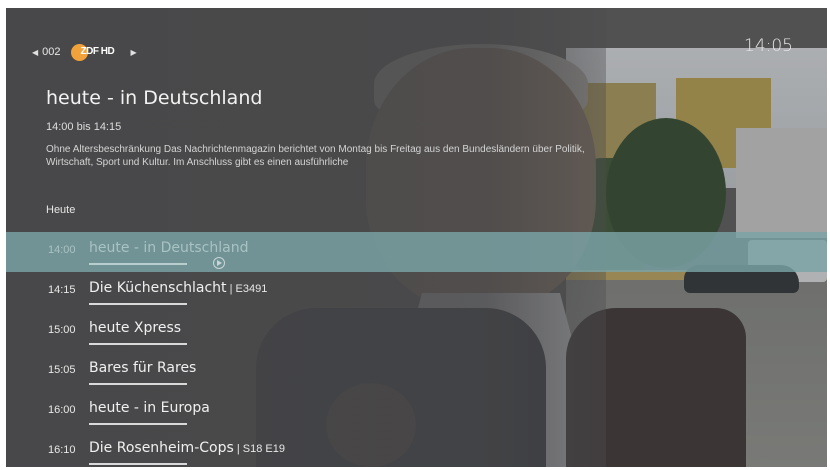 The width and height of the screenshot is (830, 470). I want to click on schedule-title-text: Die Küchenschlacht, so click(158, 288).